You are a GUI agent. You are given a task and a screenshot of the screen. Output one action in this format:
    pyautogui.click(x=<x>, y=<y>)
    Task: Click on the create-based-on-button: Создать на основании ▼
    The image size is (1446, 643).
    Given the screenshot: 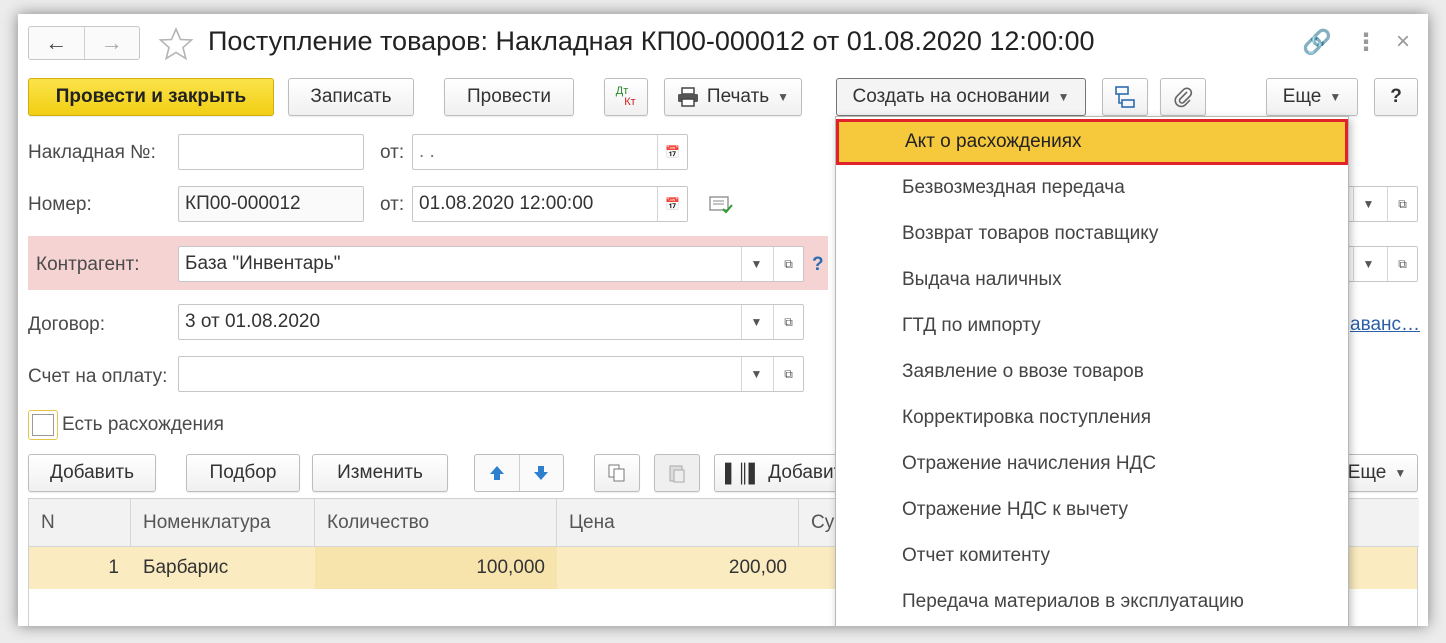 What is the action you would take?
    pyautogui.click(x=961, y=97)
    